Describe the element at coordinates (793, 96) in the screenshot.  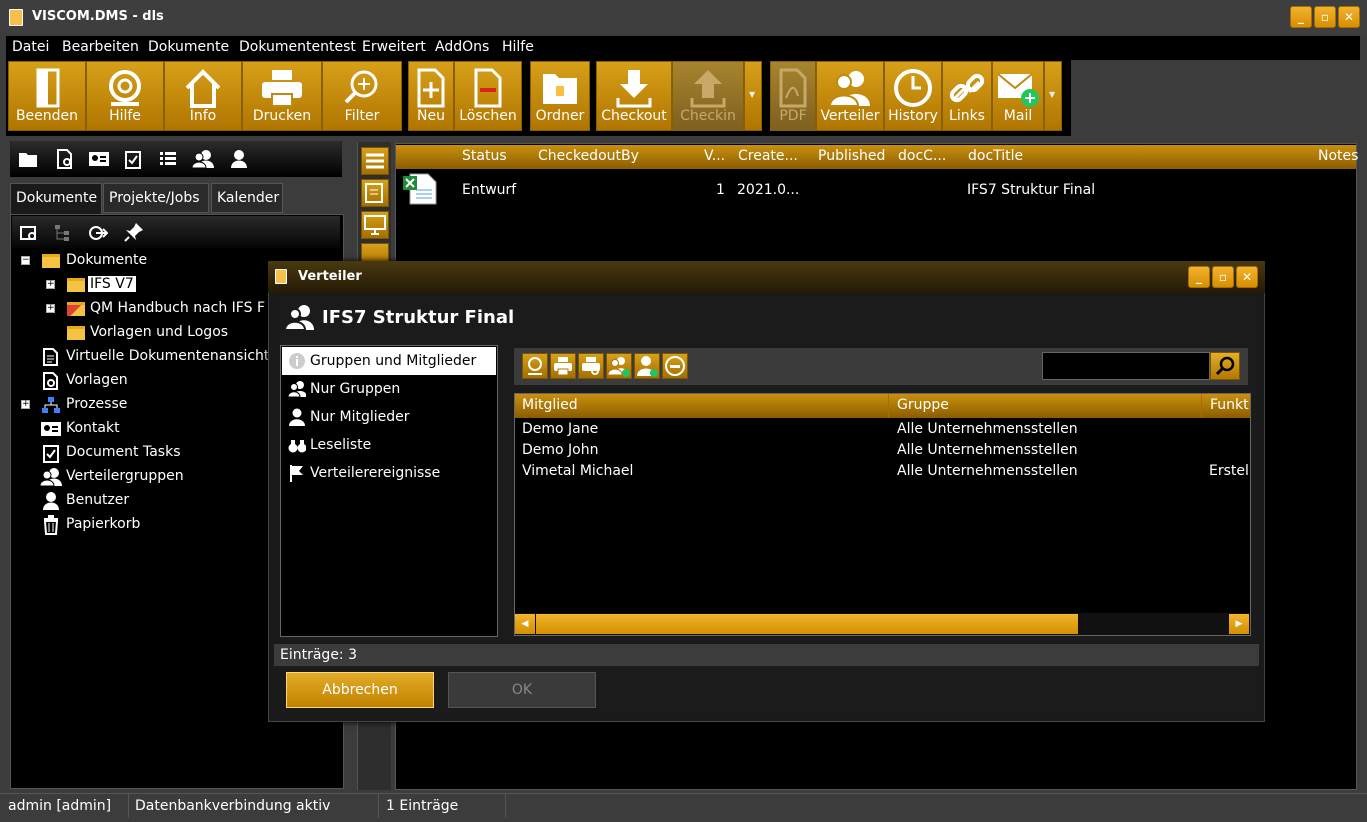
I see `pdf-button: PDF` at that location.